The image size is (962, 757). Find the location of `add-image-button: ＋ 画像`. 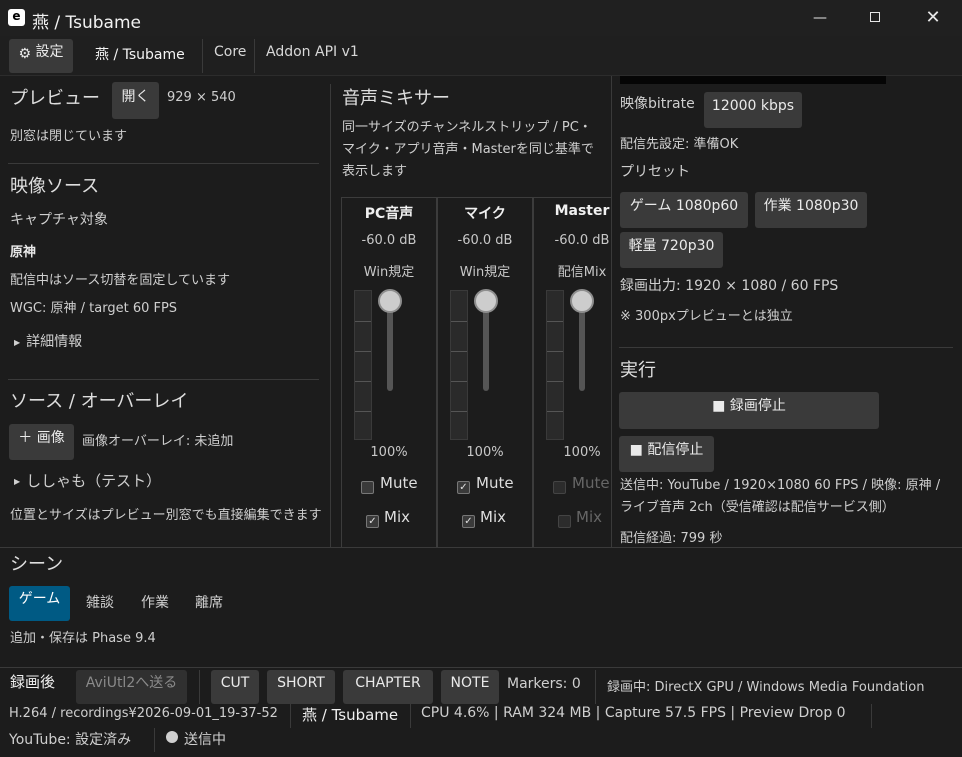

add-image-button: ＋ 画像 is located at coordinates (41, 442).